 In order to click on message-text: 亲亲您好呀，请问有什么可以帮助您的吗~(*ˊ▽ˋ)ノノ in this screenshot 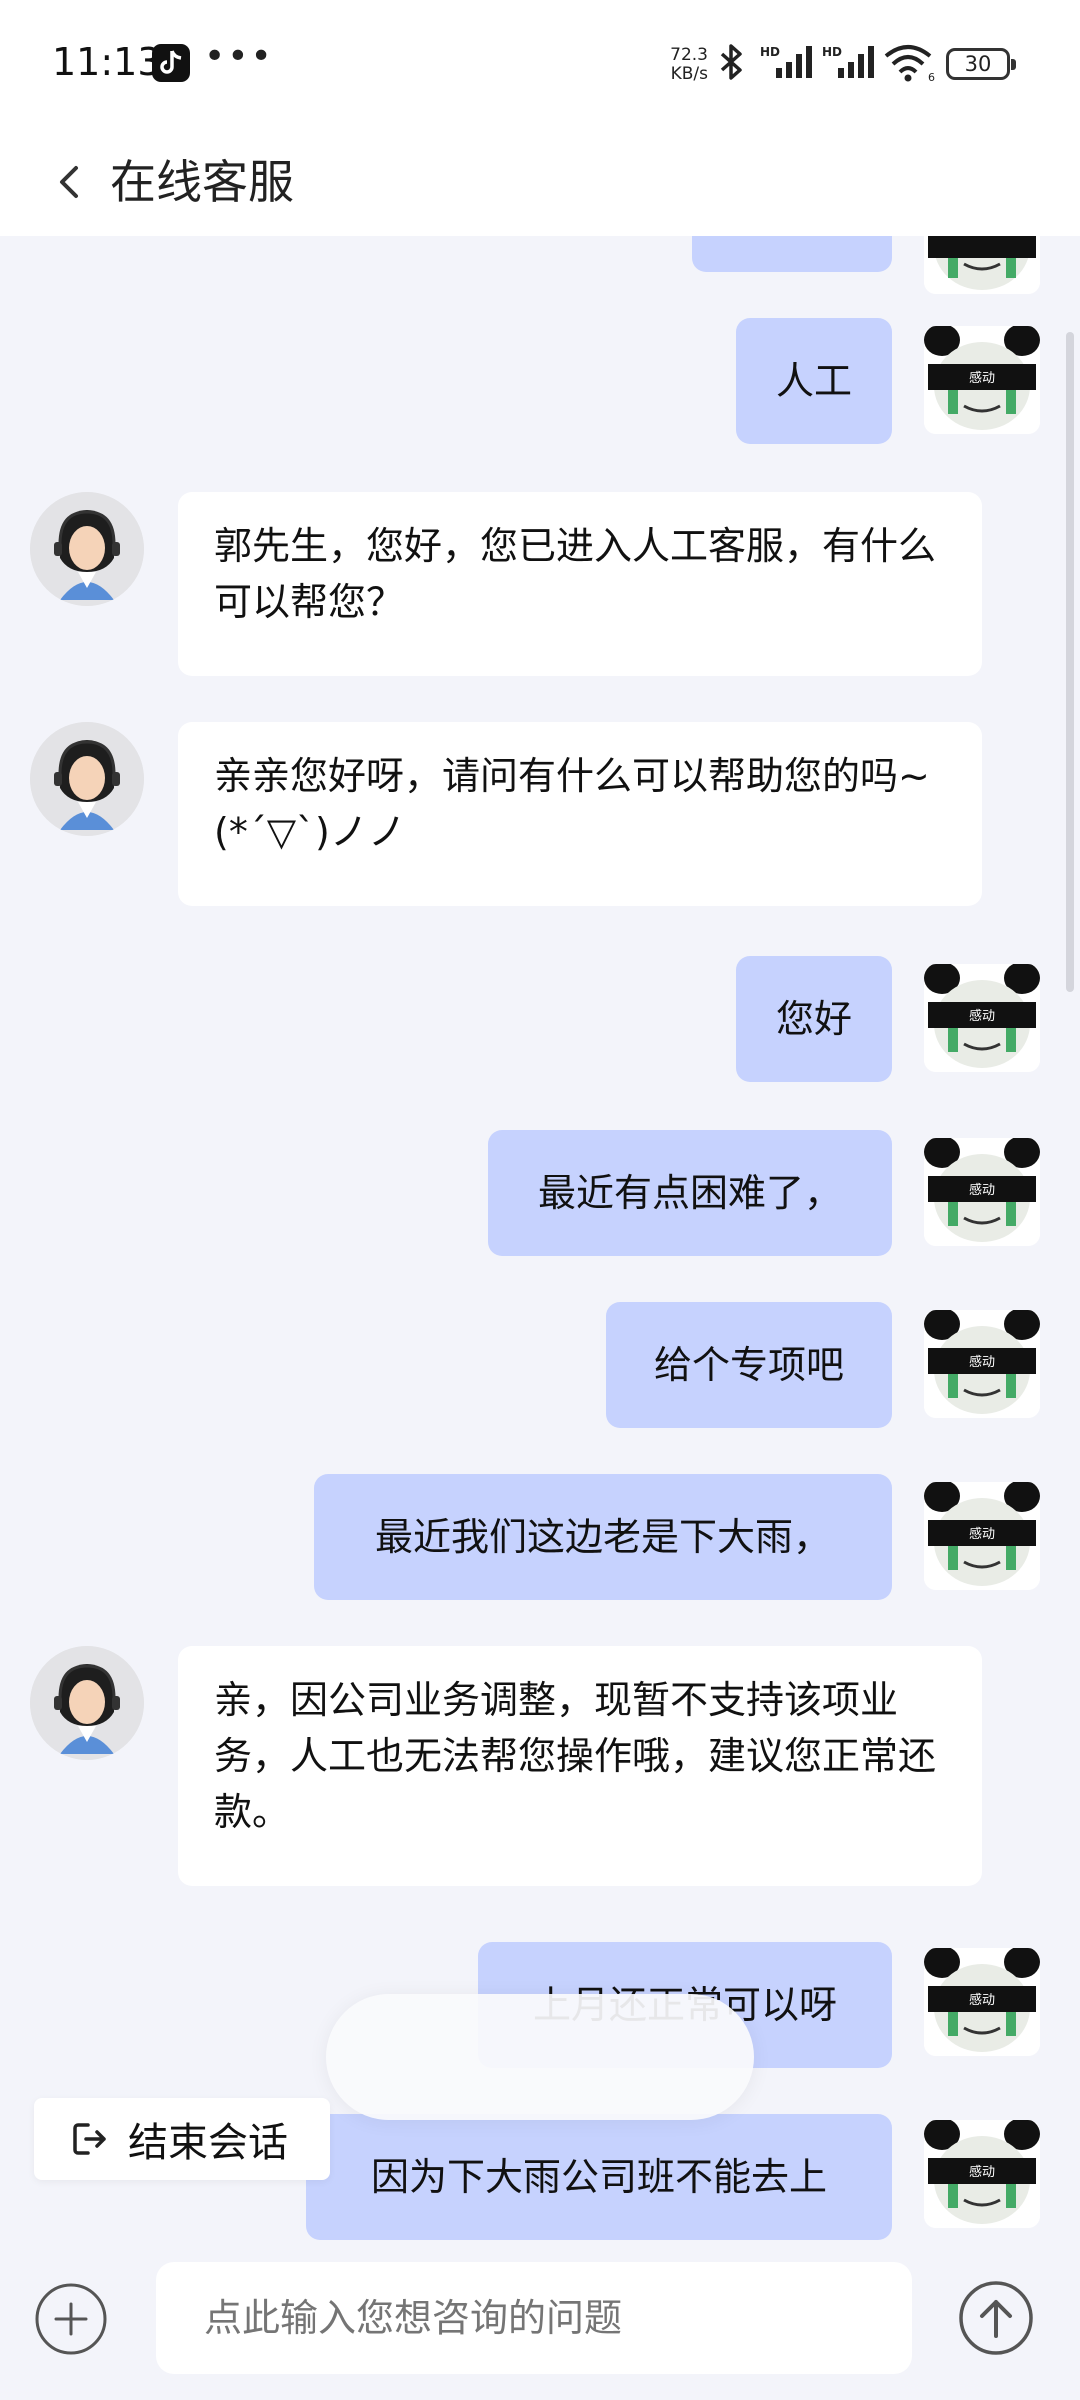, I will do `click(572, 804)`.